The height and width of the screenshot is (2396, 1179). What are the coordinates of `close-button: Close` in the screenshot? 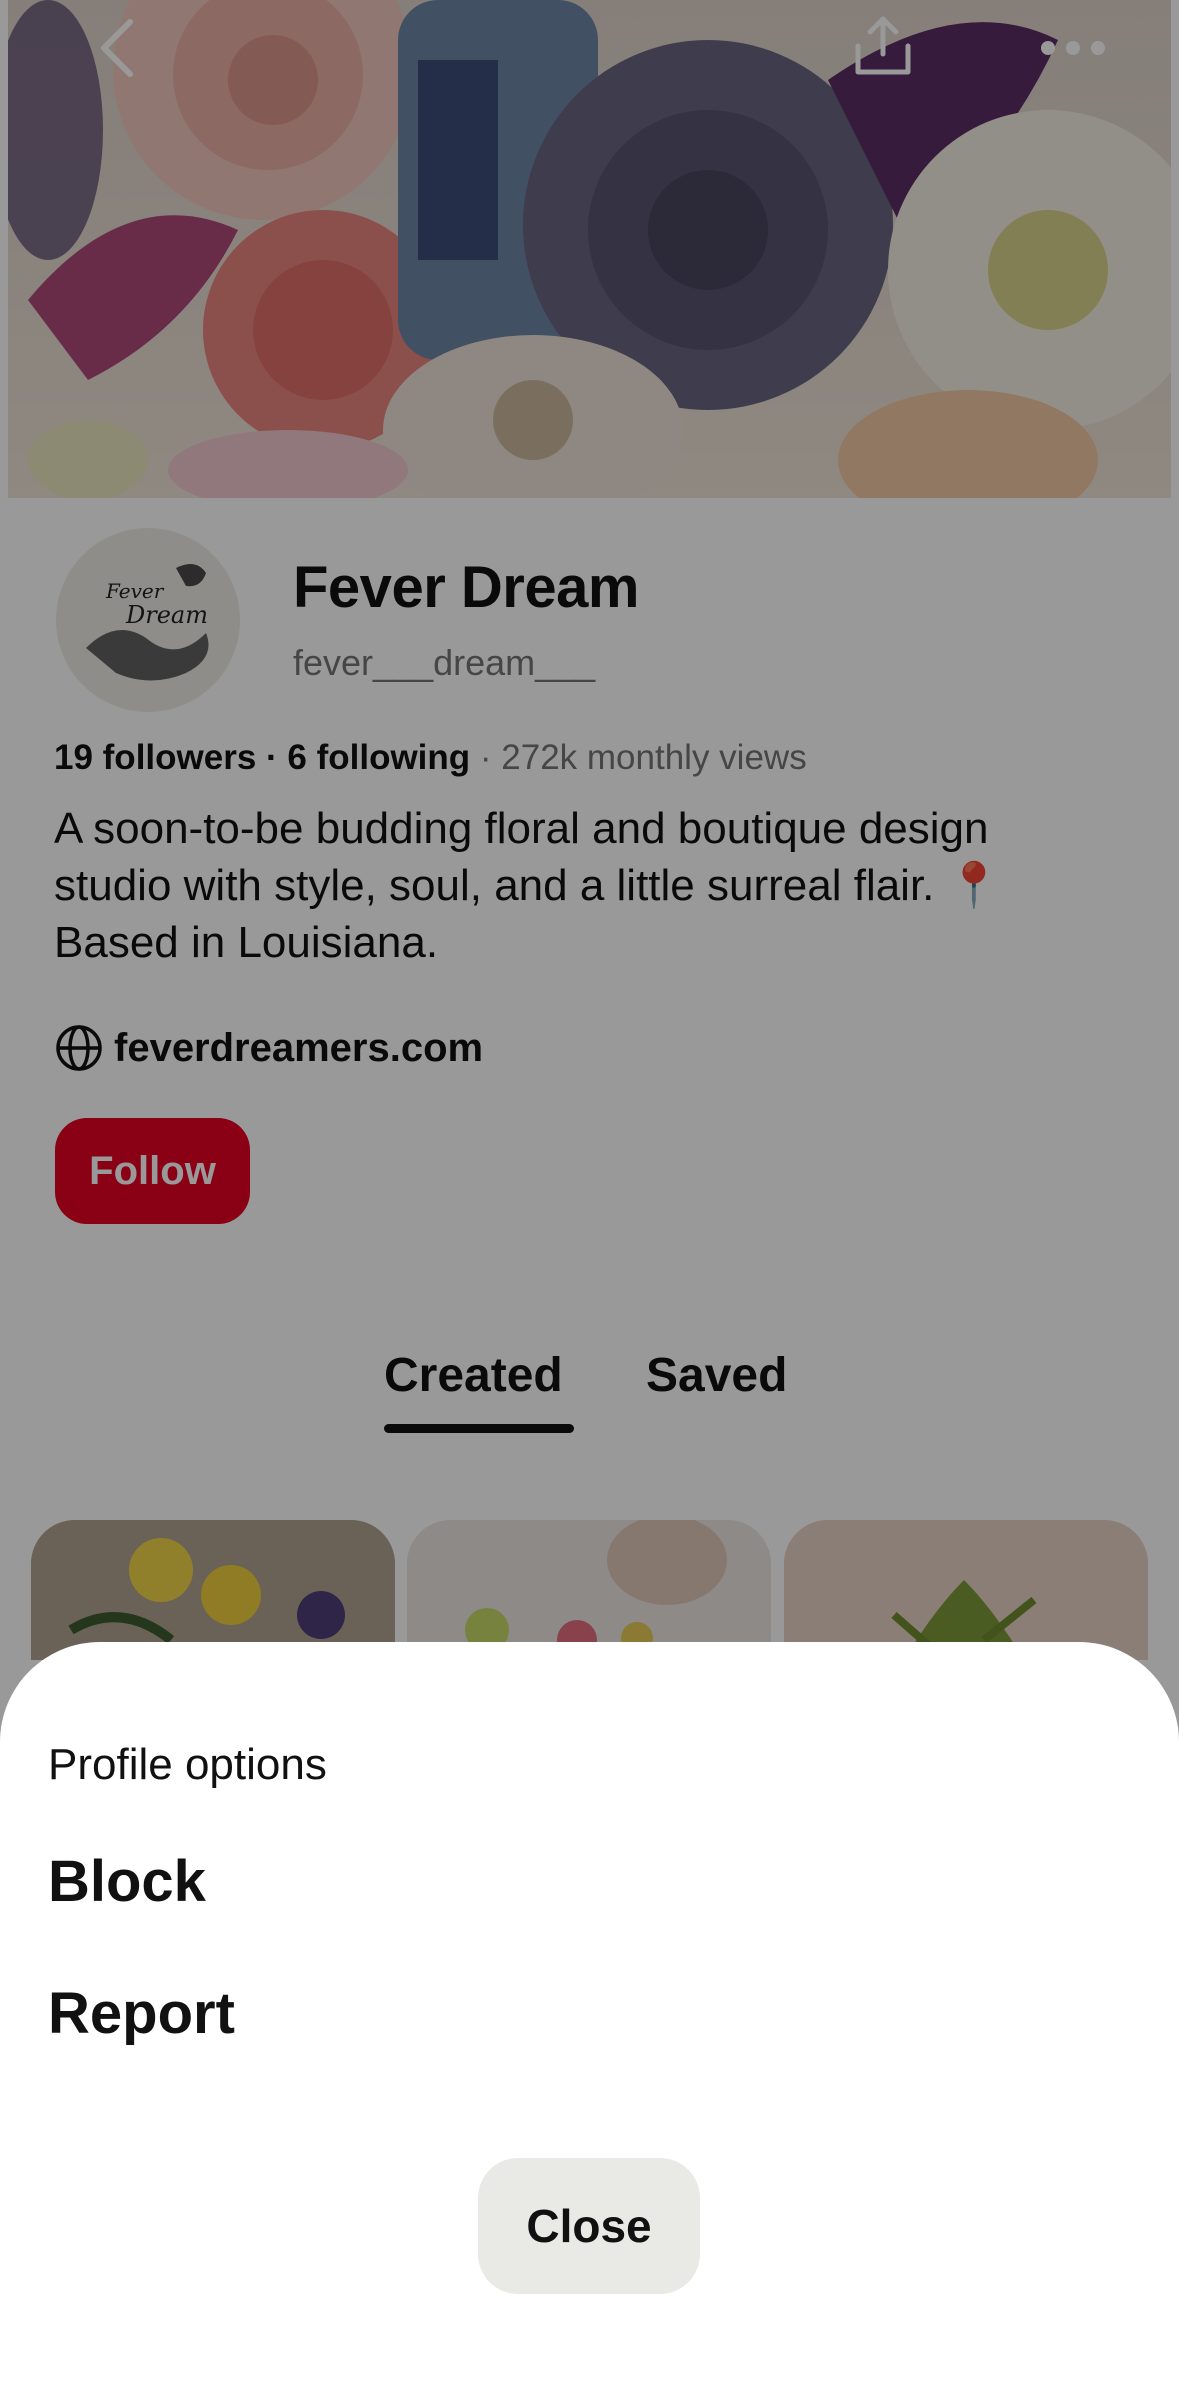 It's located at (589, 2226).